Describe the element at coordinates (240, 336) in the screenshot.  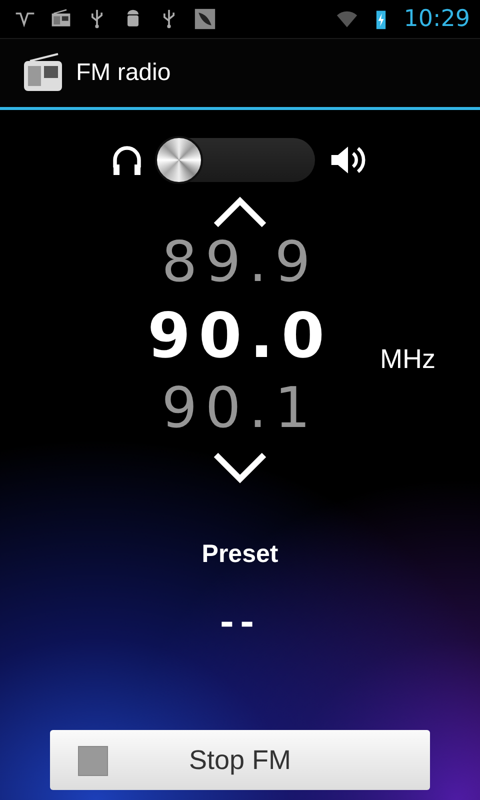
I see `frequency-option: 90.0` at that location.